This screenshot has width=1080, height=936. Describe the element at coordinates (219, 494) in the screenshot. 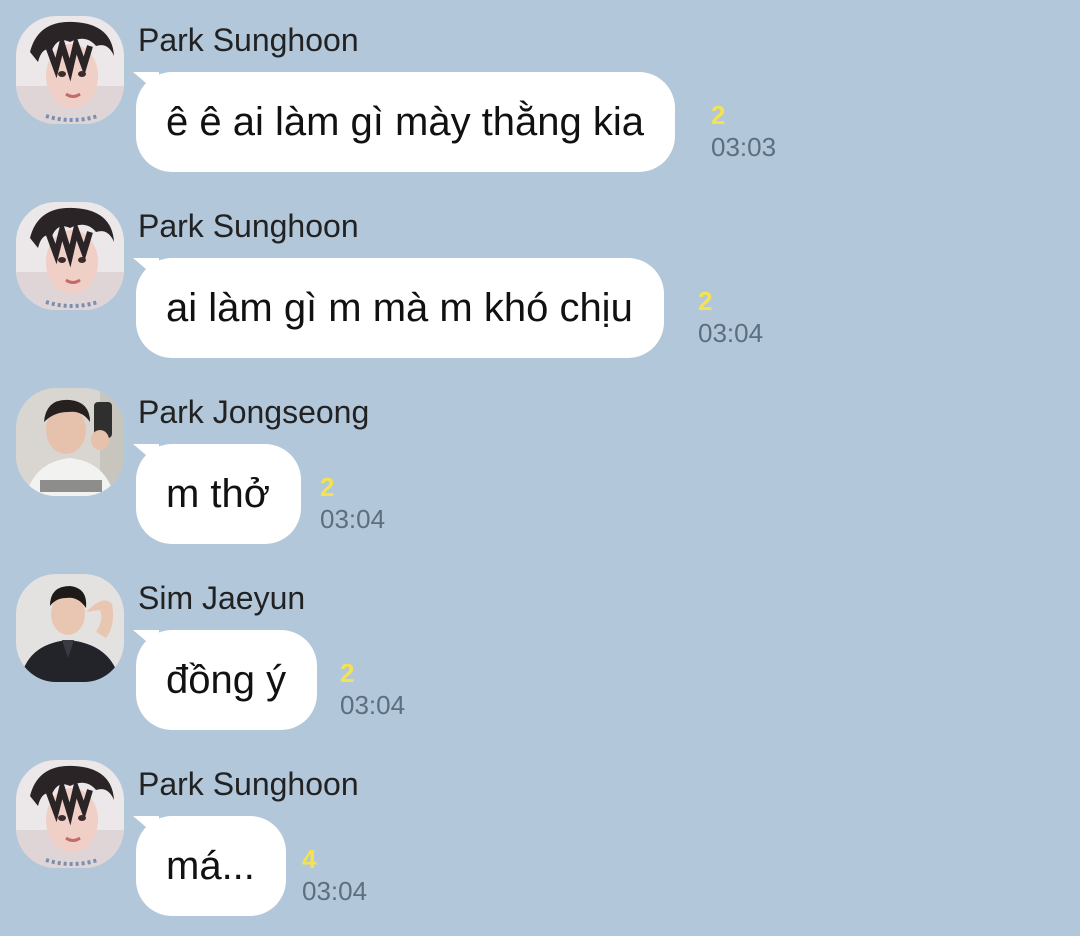

I see `message-bubble: m thở` at that location.